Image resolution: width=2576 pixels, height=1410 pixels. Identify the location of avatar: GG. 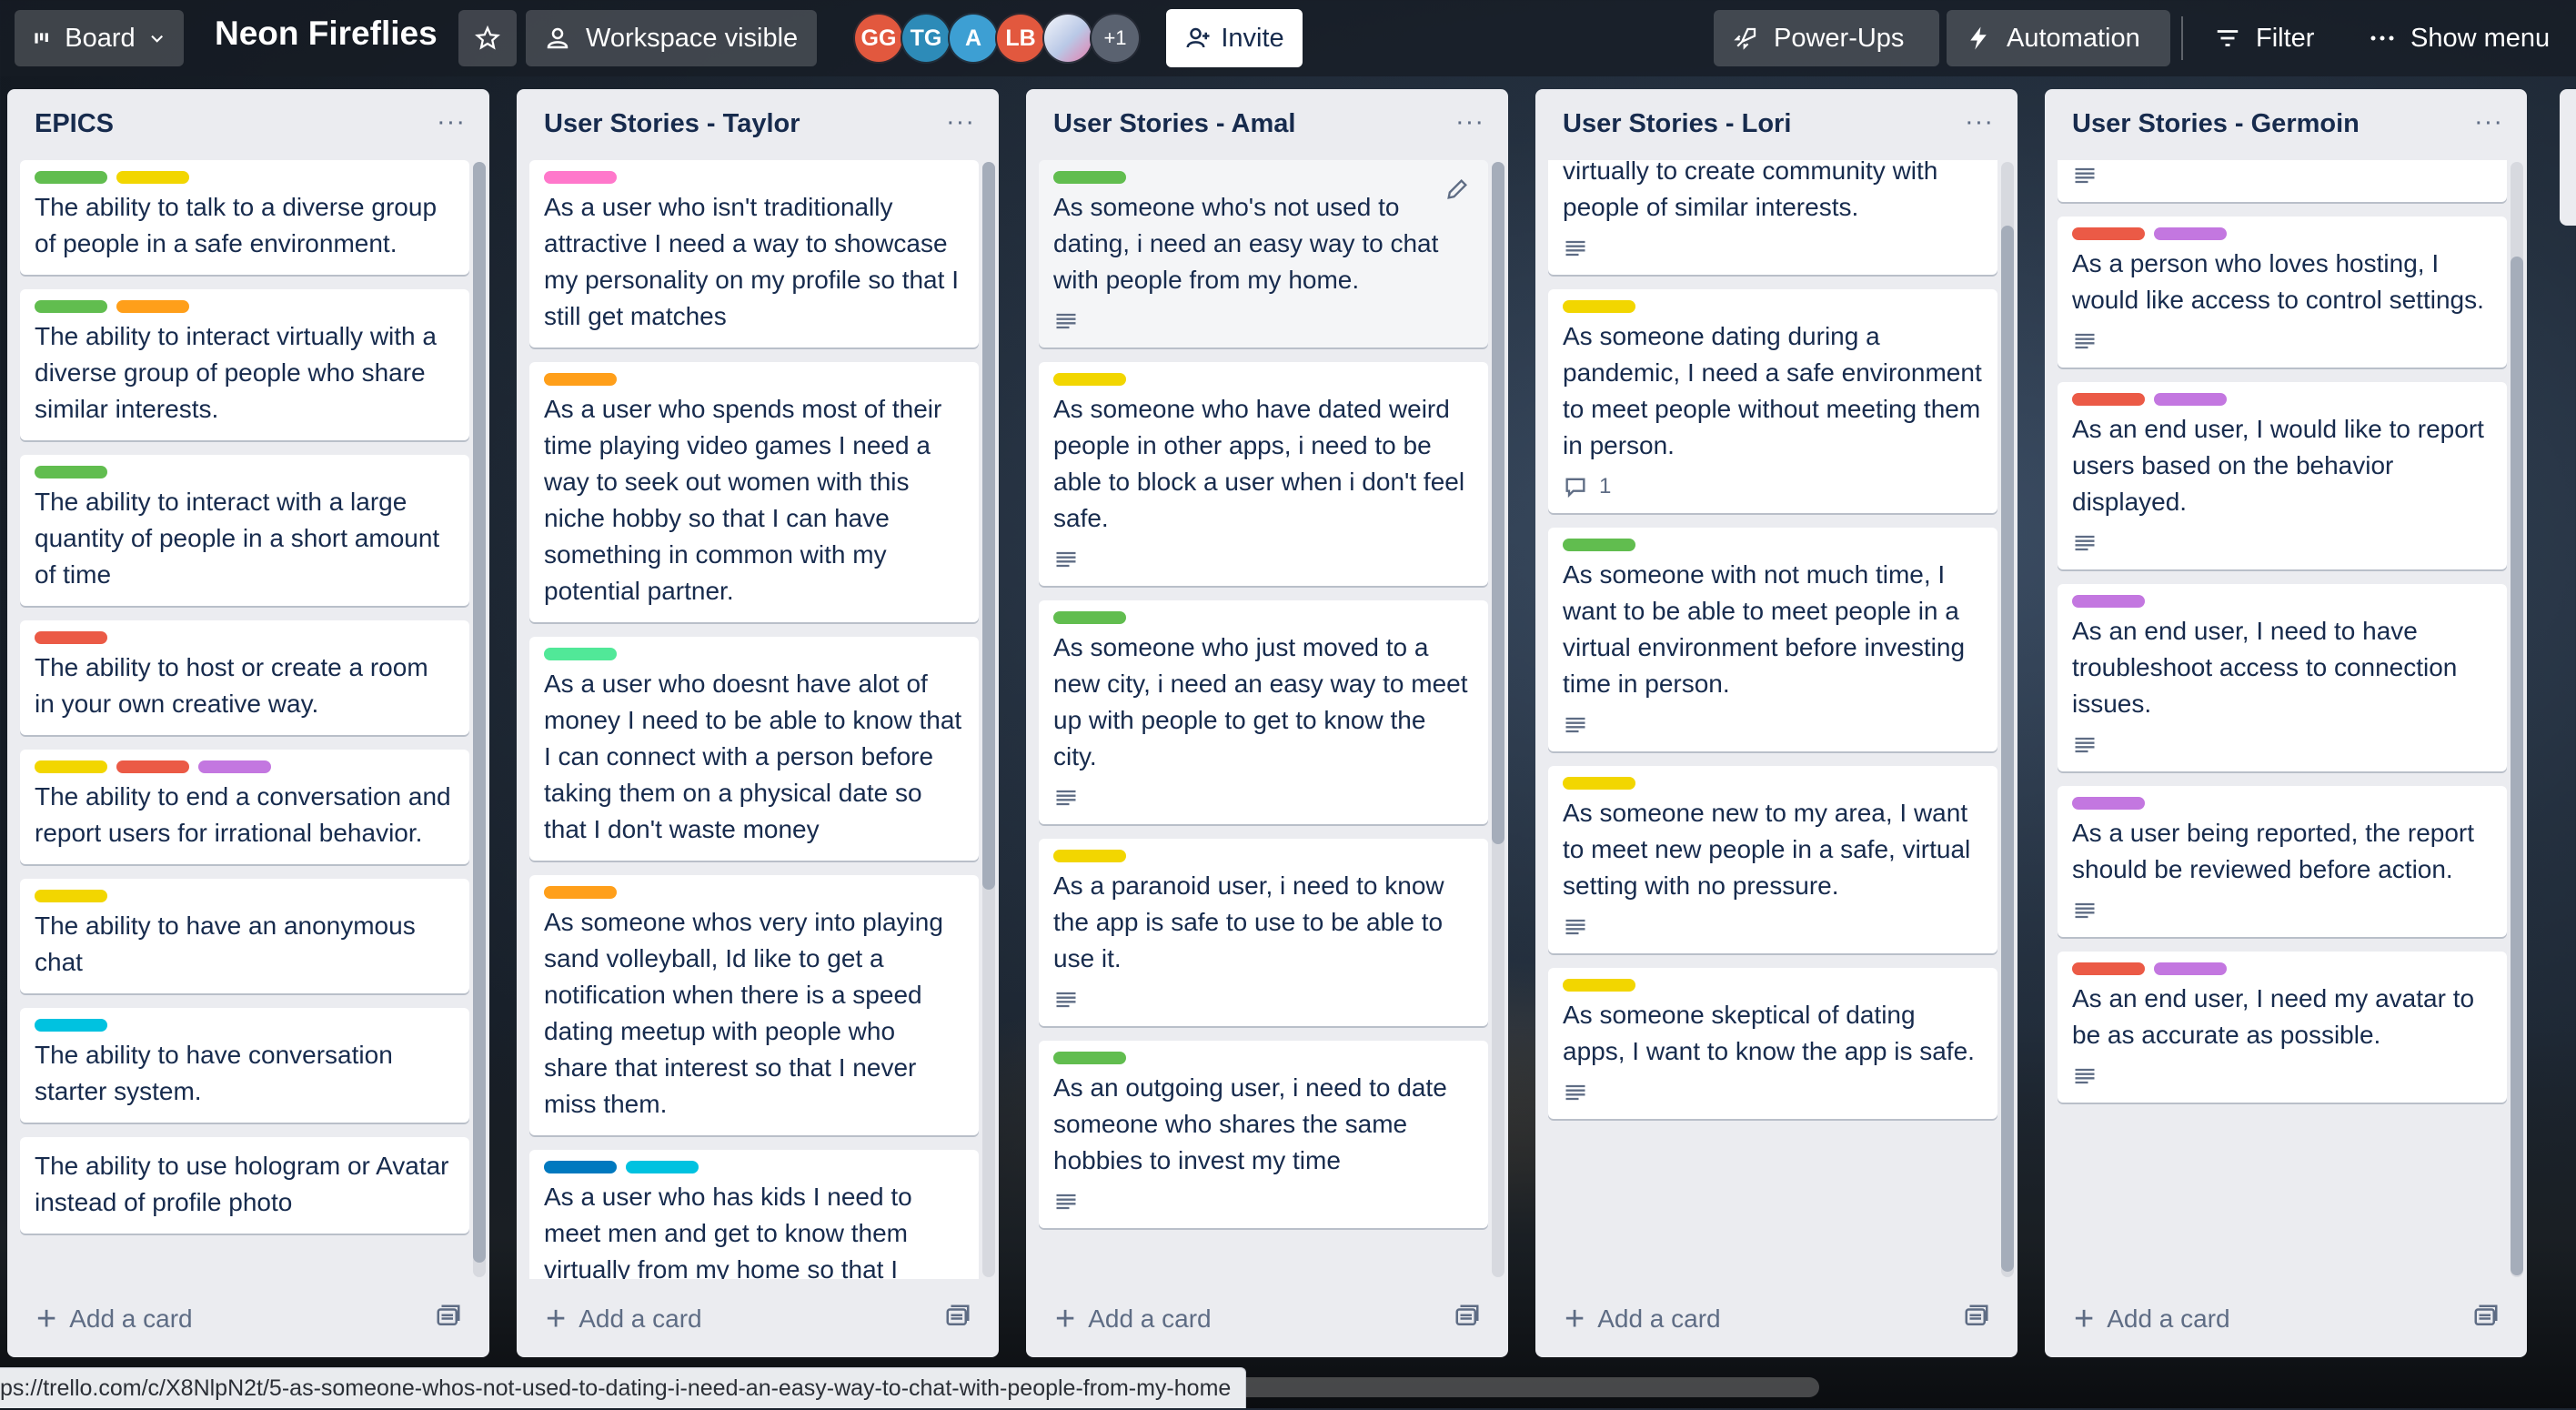
(878, 38).